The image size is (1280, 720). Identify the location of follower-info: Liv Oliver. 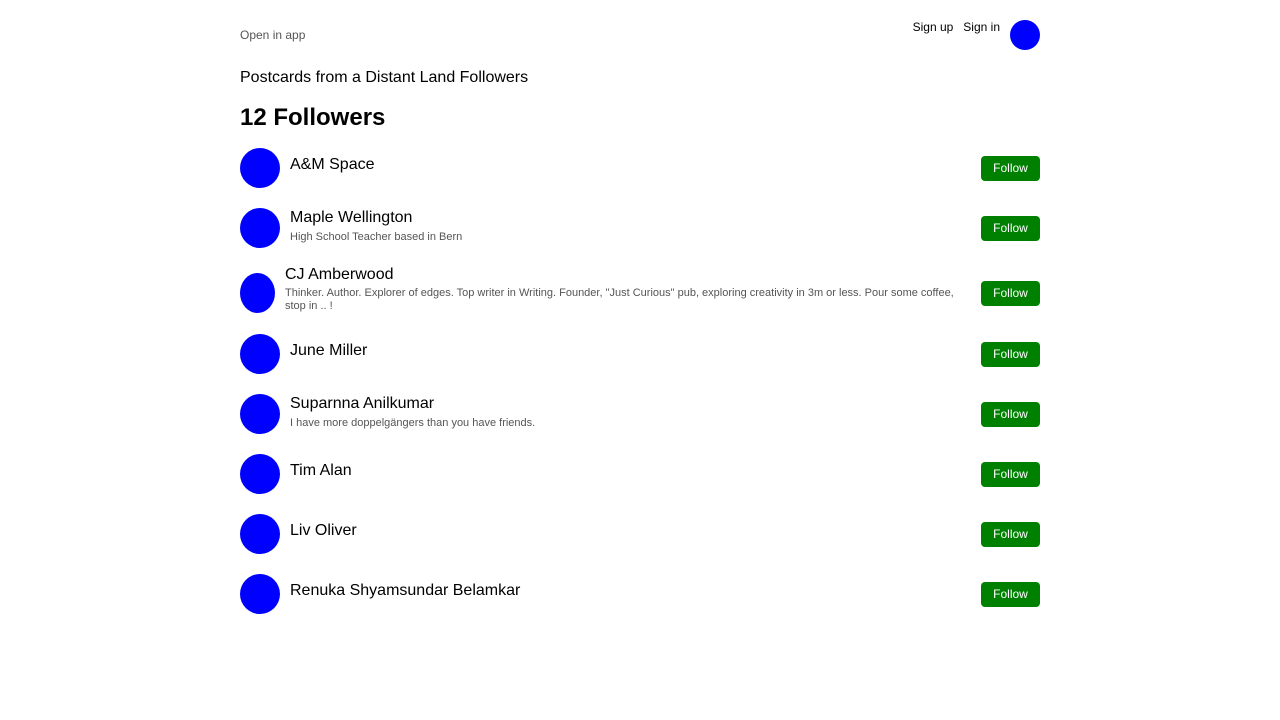
(635, 527).